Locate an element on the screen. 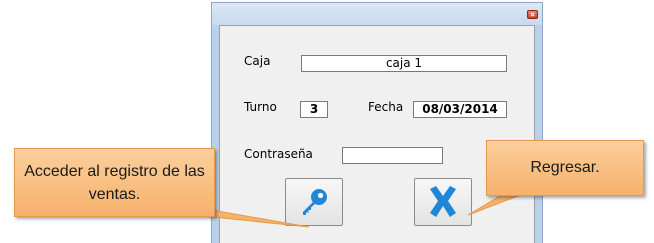 This screenshot has height=243, width=654. x-icon is located at coordinates (443, 201).